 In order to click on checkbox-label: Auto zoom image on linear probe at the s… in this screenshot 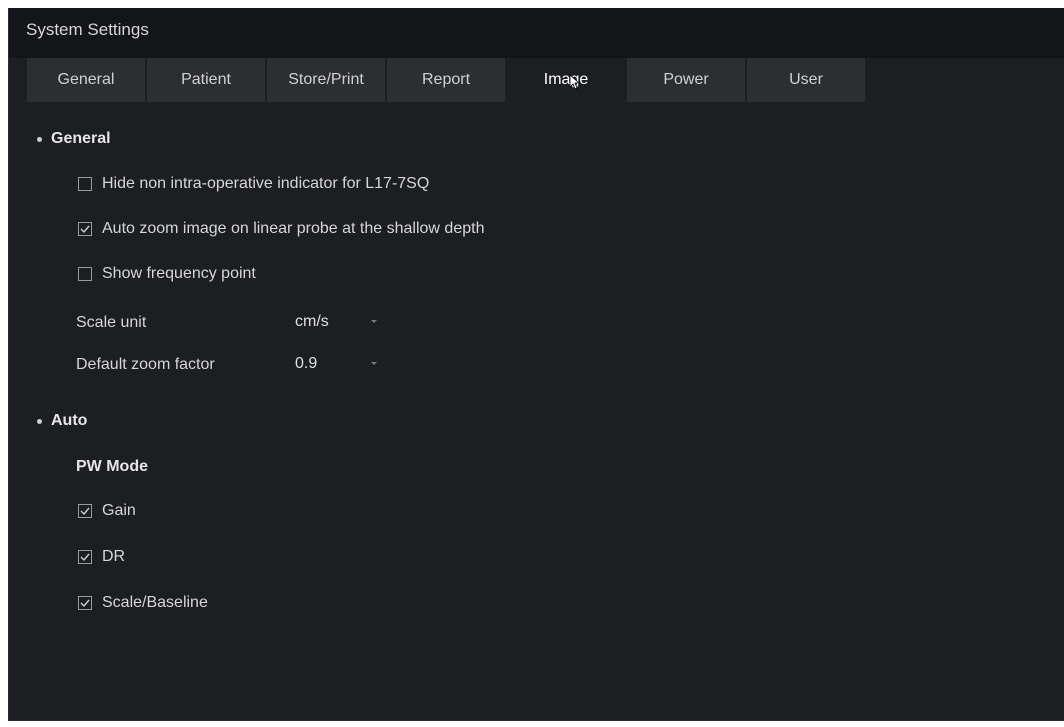, I will do `click(293, 228)`.